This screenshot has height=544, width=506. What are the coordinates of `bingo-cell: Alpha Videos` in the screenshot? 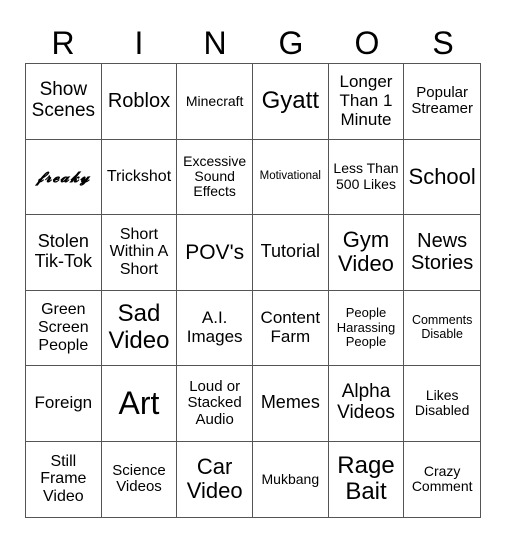 It's located at (366, 404).